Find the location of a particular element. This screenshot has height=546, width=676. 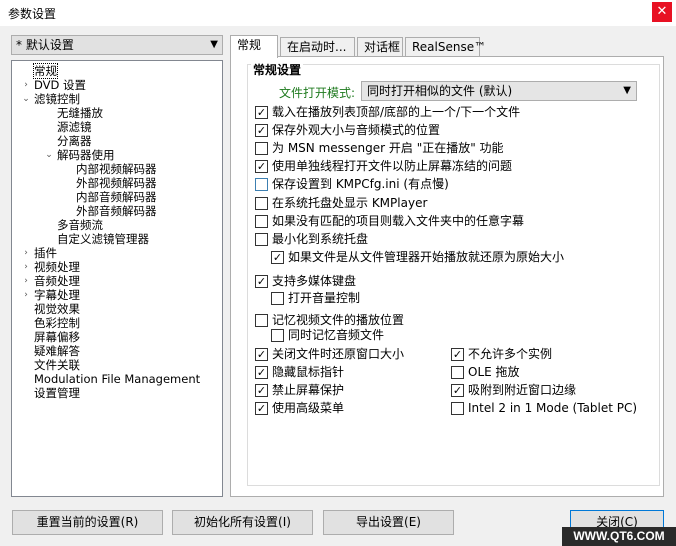

tree-item-label: 文件关联 is located at coordinates (57, 365).